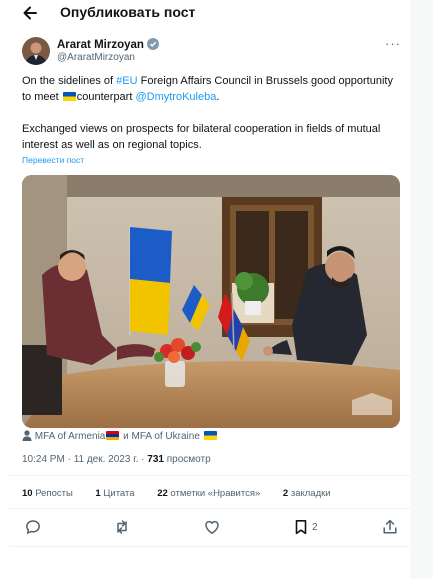  Describe the element at coordinates (106, 97) in the screenshot. I see `text-segment: counterpart` at that location.